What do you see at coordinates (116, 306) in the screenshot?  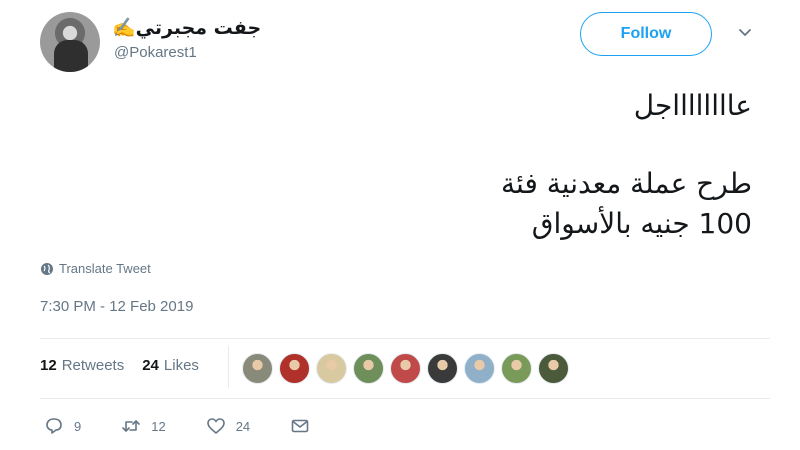 I see `tweet-timestamp: 7:30 PM - 12 Feb 2019` at bounding box center [116, 306].